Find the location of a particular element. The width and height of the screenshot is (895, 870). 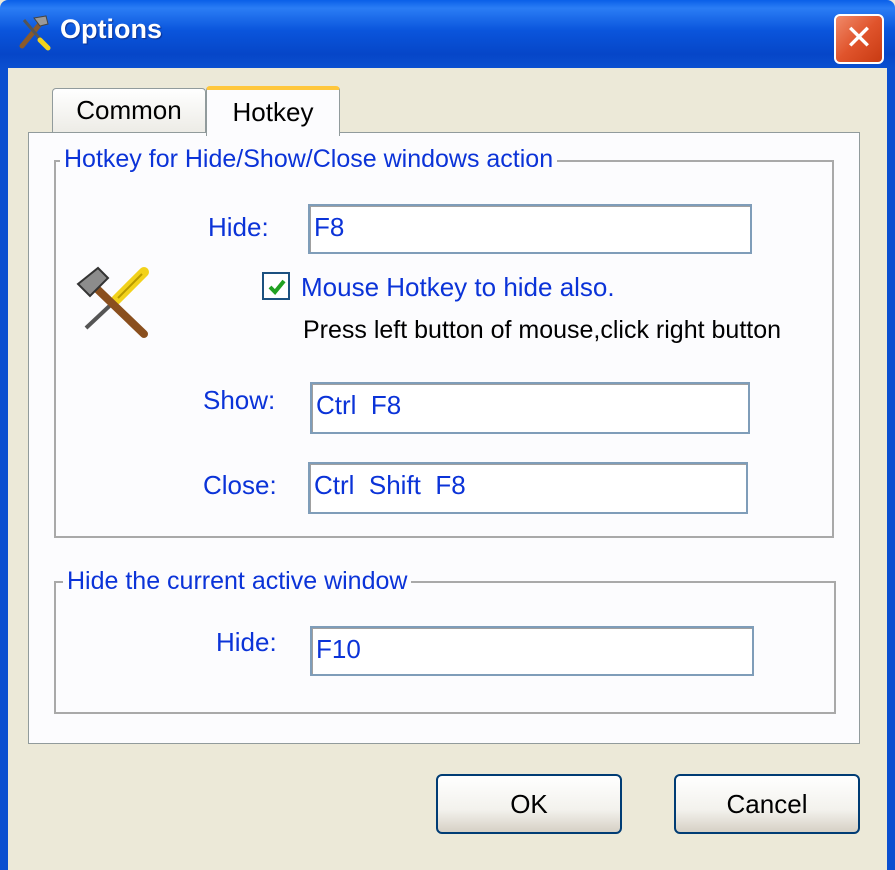

hammer-screwdriver-icon is located at coordinates (112, 302).